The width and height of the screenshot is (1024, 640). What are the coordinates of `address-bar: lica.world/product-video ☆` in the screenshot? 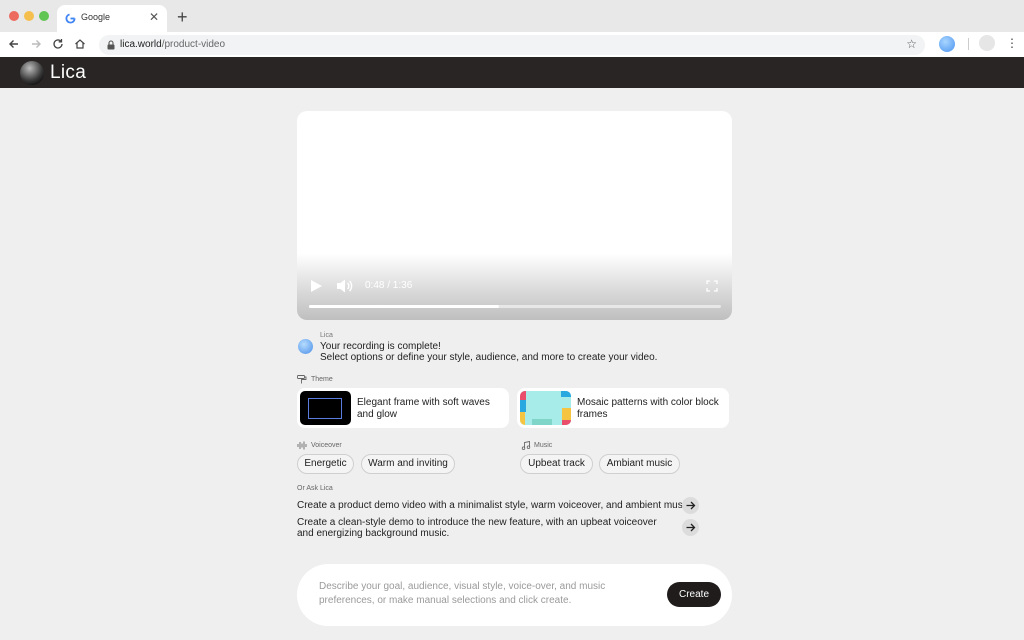 It's located at (512, 45).